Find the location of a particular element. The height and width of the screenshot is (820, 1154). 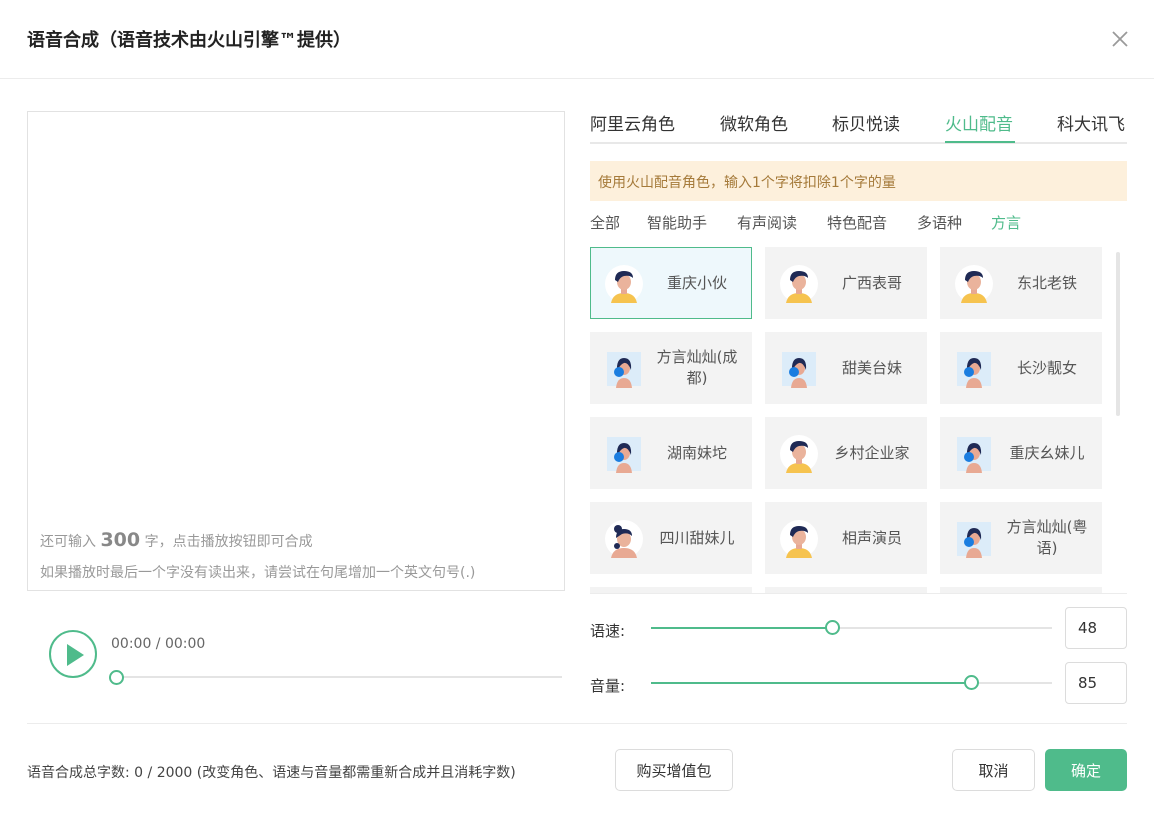

hint-prefix: 还可输入 is located at coordinates (68, 542).